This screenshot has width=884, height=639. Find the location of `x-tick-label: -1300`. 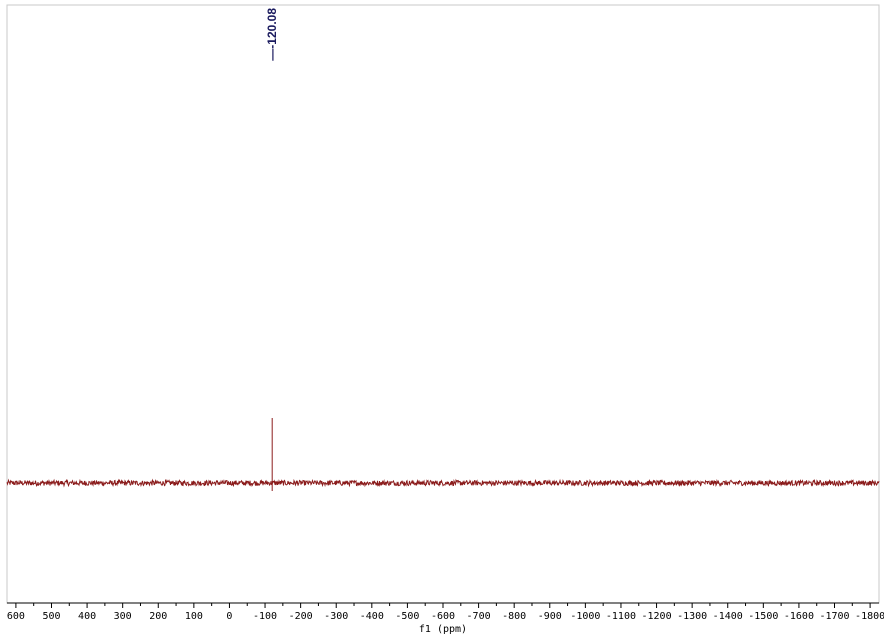

x-tick-label: -1300 is located at coordinates (692, 616).